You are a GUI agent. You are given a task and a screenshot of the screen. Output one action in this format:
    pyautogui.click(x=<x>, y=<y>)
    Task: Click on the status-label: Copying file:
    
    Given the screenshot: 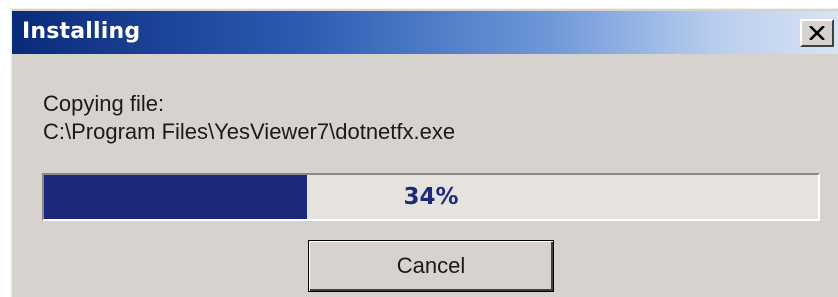 What is the action you would take?
    pyautogui.click(x=104, y=103)
    